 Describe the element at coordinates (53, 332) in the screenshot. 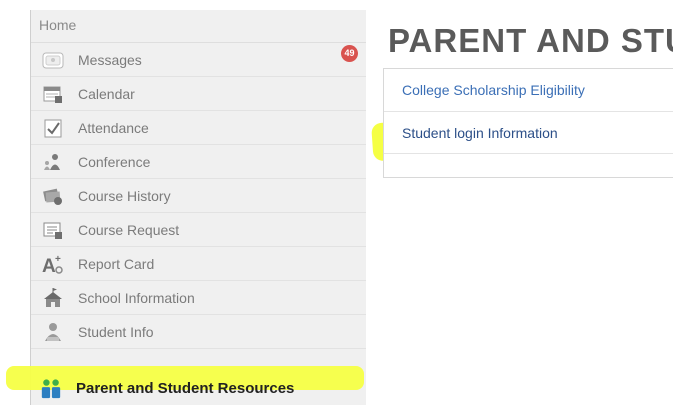

I see `student-info-icon` at that location.